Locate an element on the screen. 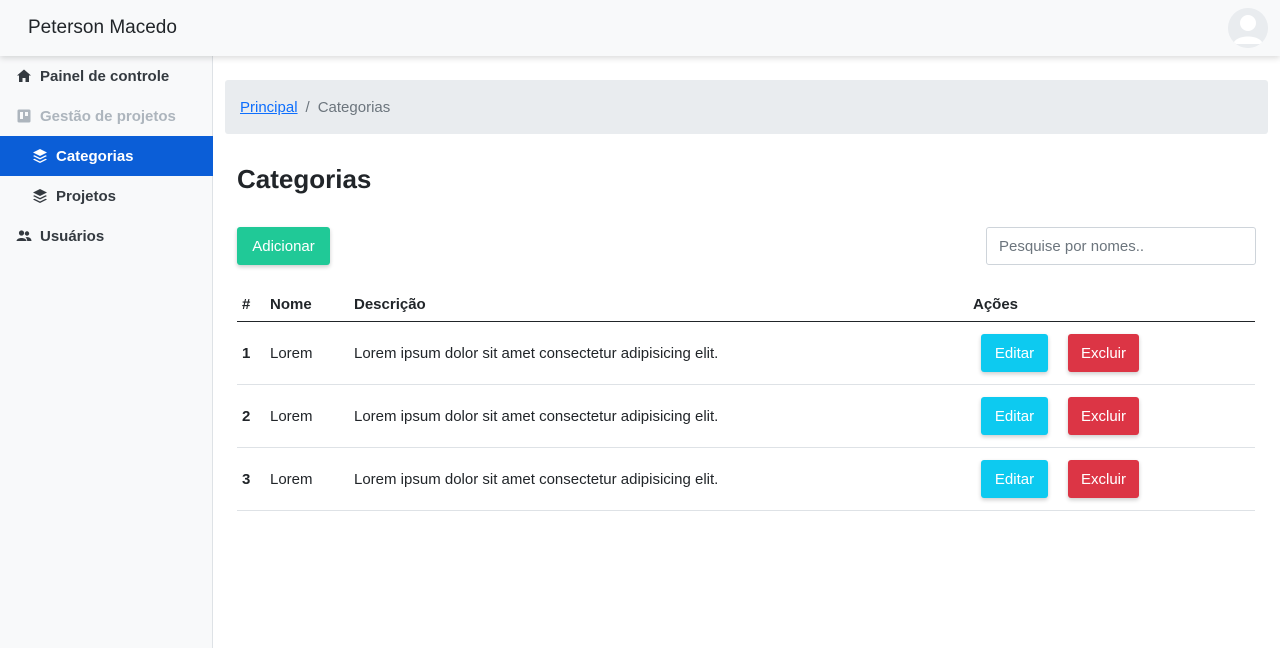 The image size is (1280, 648). top-navbar: Peterson Macedo is located at coordinates (640, 28).